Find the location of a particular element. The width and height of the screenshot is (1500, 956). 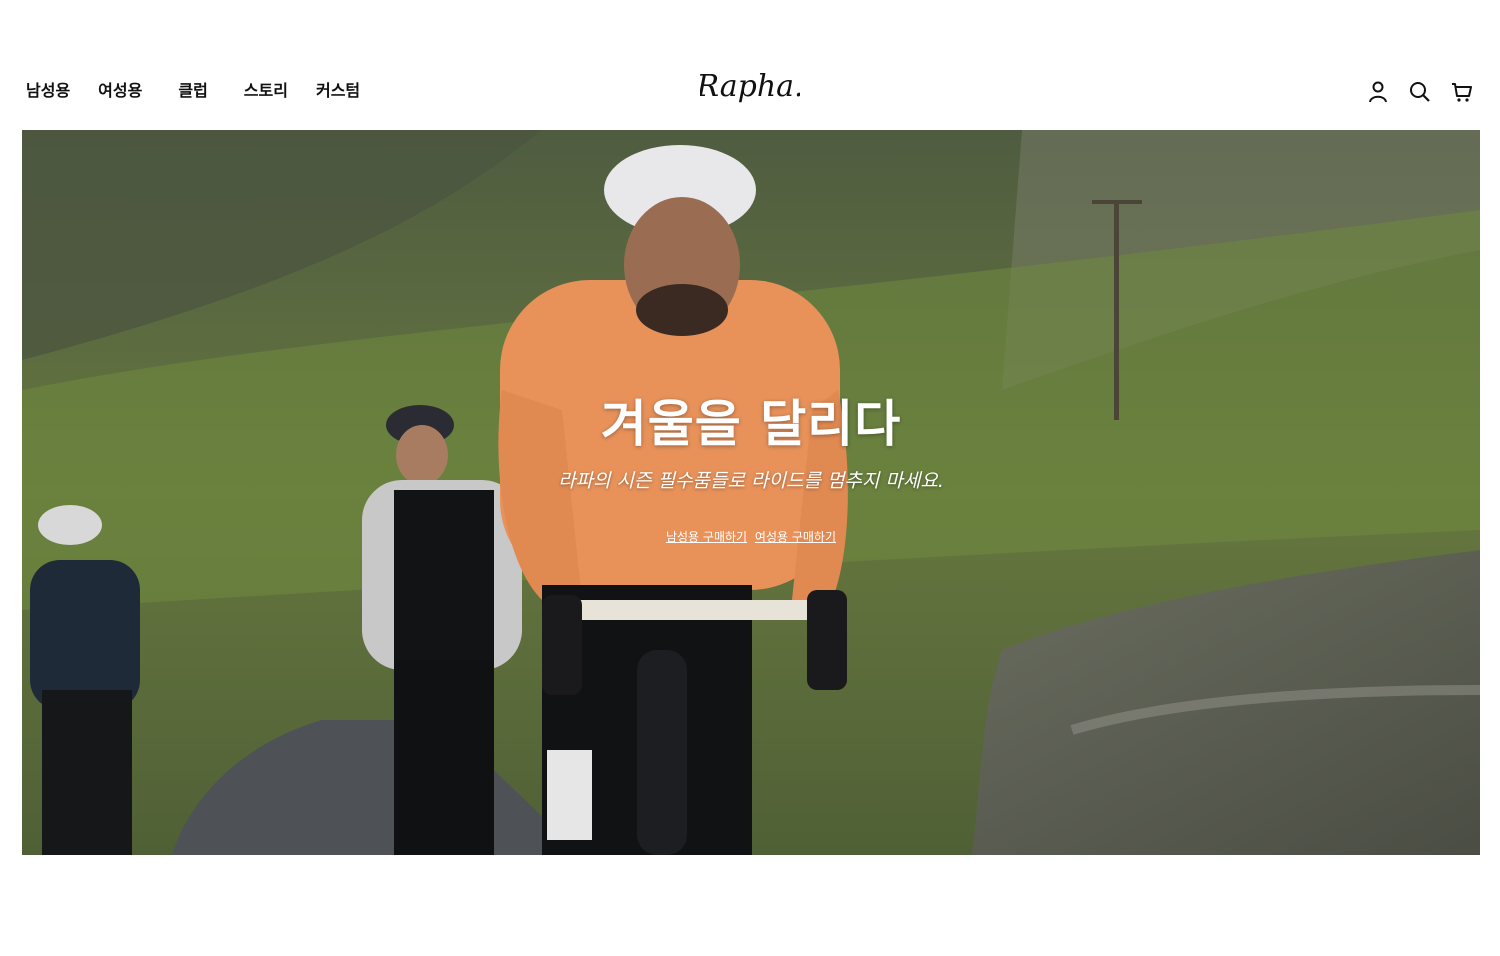

shop-men-link: 남성용 구매하기 is located at coordinates (706, 537).